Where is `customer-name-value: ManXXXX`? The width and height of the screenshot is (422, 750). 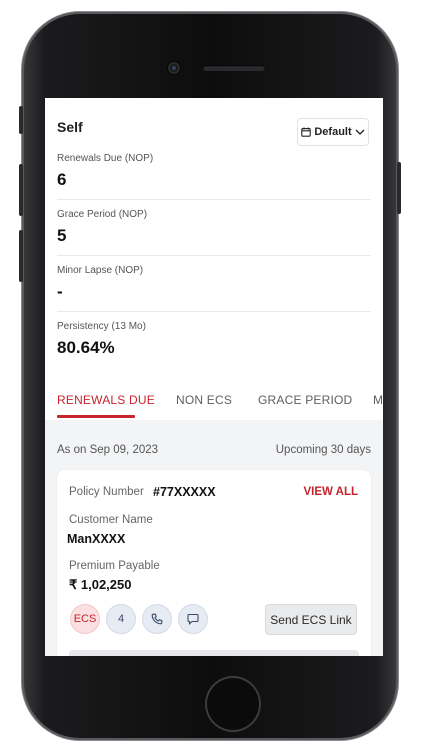
customer-name-value: ManXXXX is located at coordinates (96, 539).